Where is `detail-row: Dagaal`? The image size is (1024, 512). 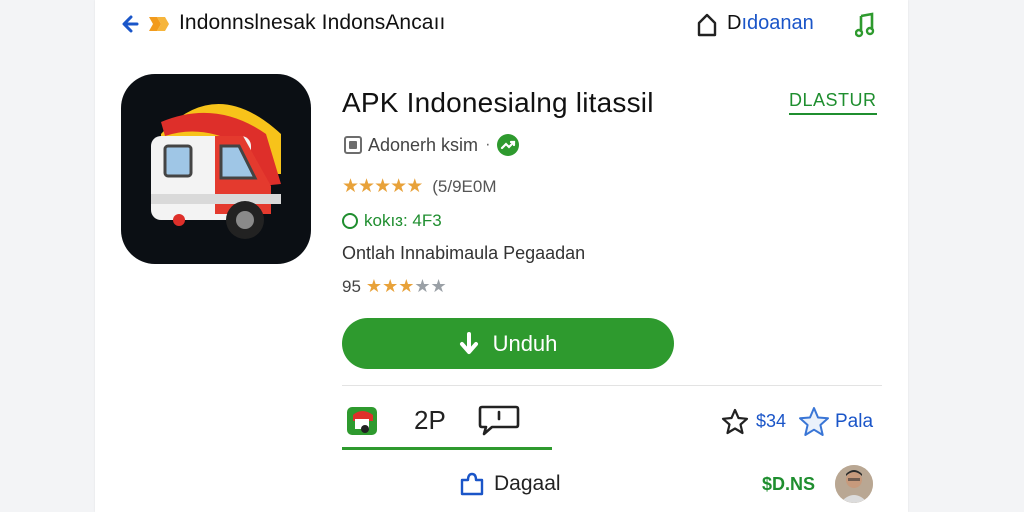 detail-row: Dagaal is located at coordinates (509, 484).